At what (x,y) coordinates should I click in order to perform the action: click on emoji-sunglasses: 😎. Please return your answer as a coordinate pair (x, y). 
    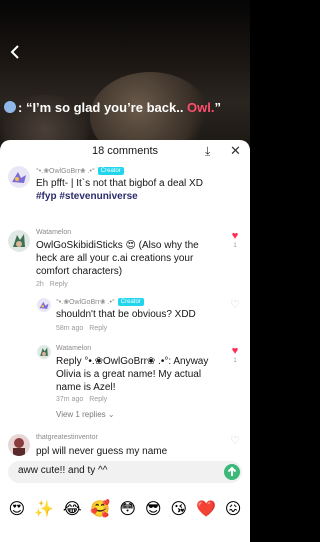
    Looking at the image, I should click on (153, 510).